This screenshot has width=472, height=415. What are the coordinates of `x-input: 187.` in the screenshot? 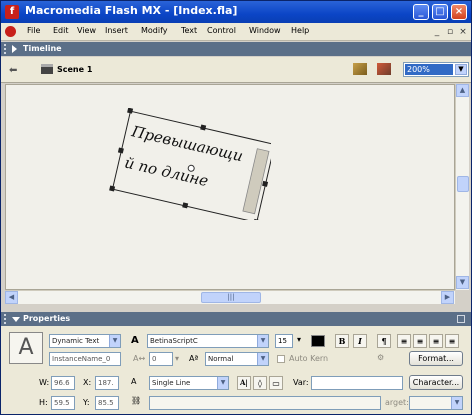 It's located at (107, 383).